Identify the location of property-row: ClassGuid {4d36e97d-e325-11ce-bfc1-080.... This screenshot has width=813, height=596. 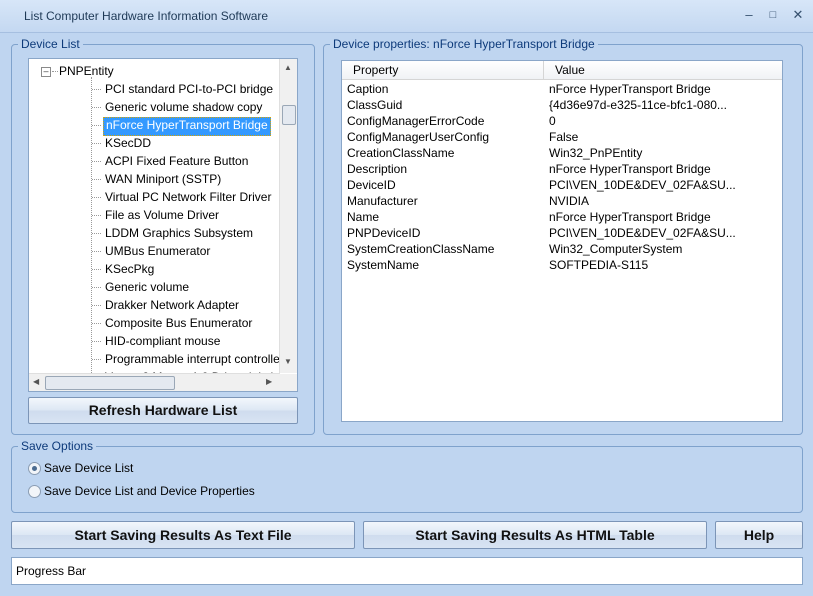
(562, 105).